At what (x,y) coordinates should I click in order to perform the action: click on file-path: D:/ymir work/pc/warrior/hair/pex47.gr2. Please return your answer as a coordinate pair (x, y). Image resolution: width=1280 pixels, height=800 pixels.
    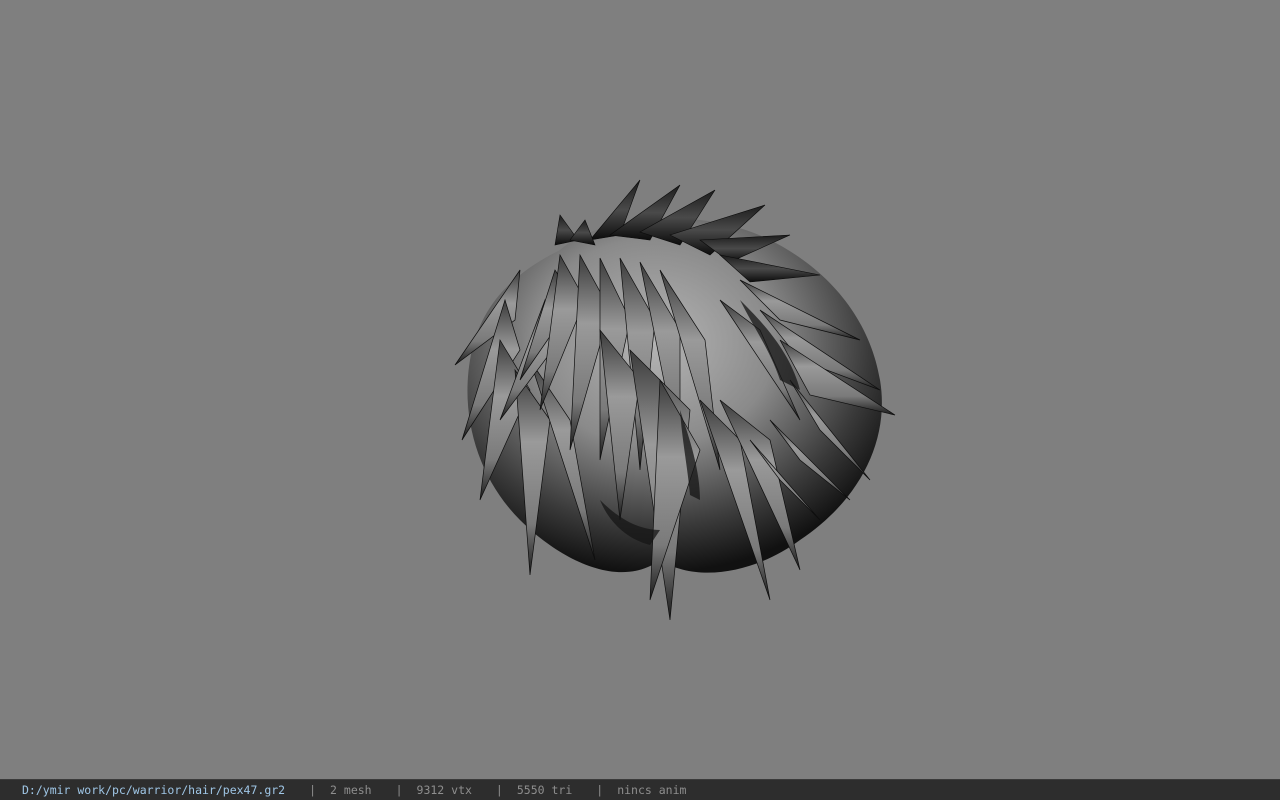
    Looking at the image, I should click on (154, 790).